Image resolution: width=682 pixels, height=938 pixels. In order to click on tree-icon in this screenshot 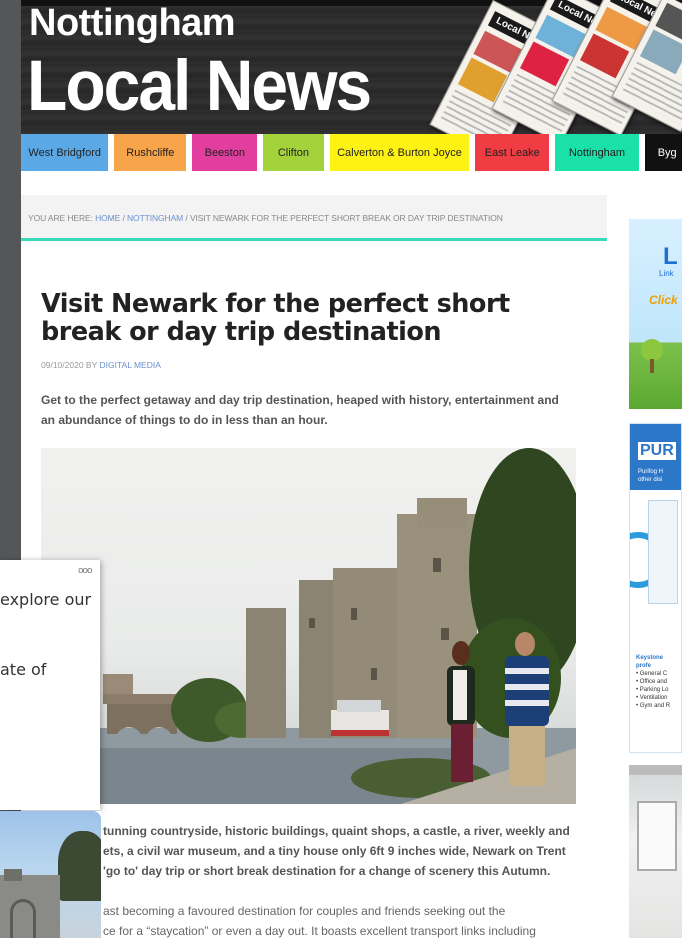, I will do `click(652, 350)`.